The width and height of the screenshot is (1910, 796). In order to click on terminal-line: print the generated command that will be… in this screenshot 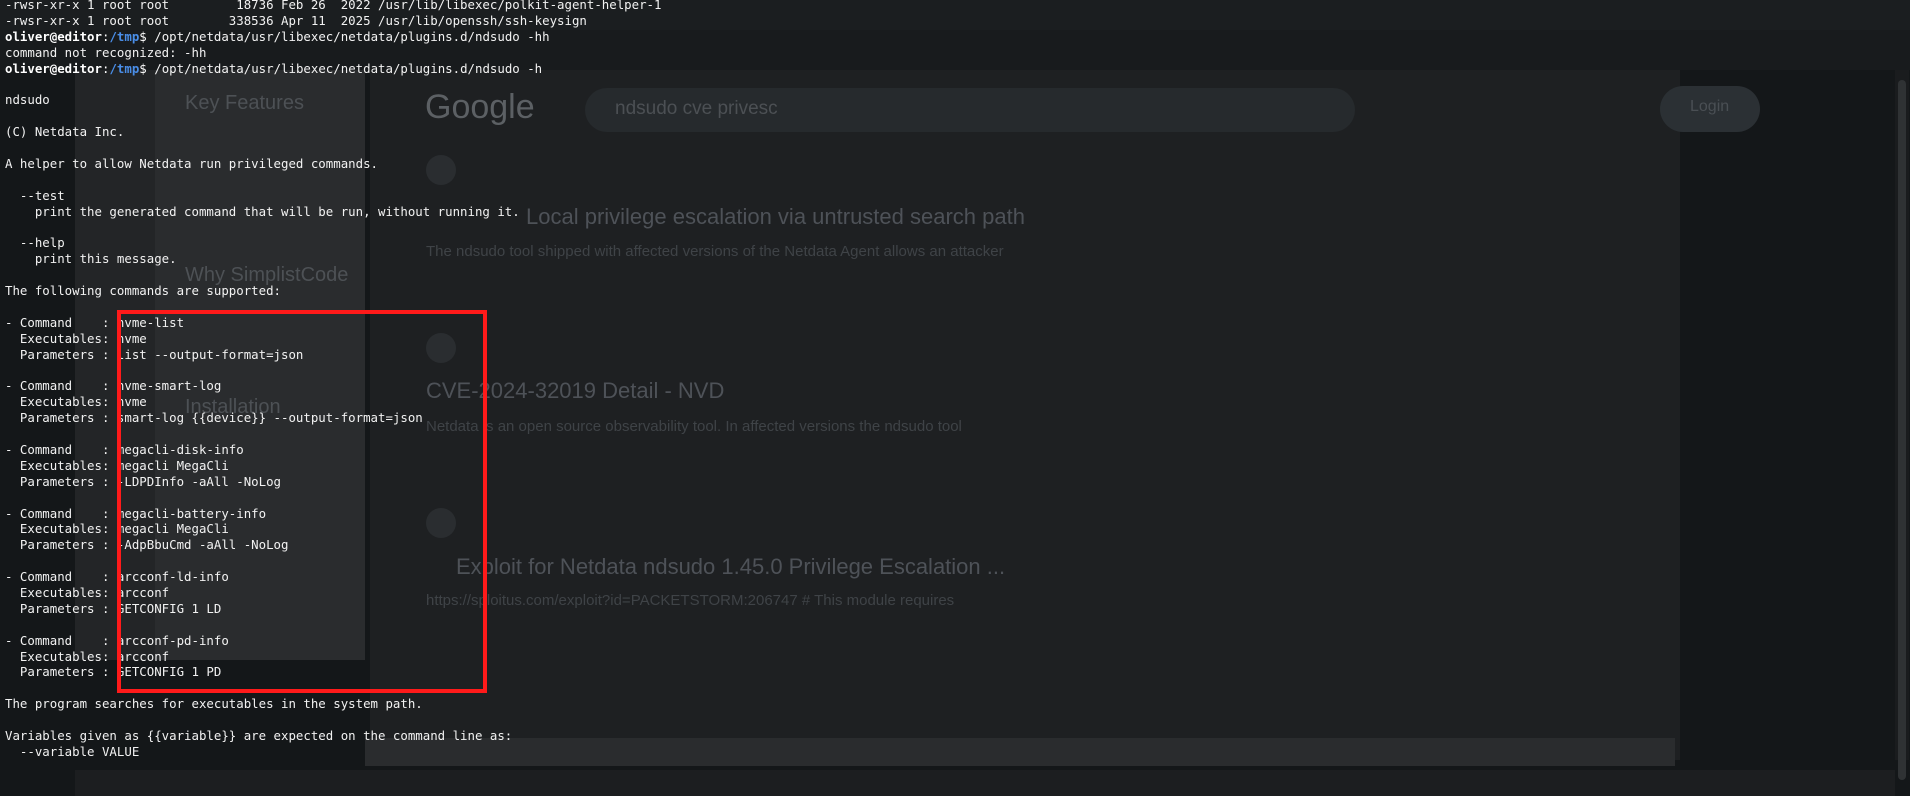, I will do `click(262, 211)`.